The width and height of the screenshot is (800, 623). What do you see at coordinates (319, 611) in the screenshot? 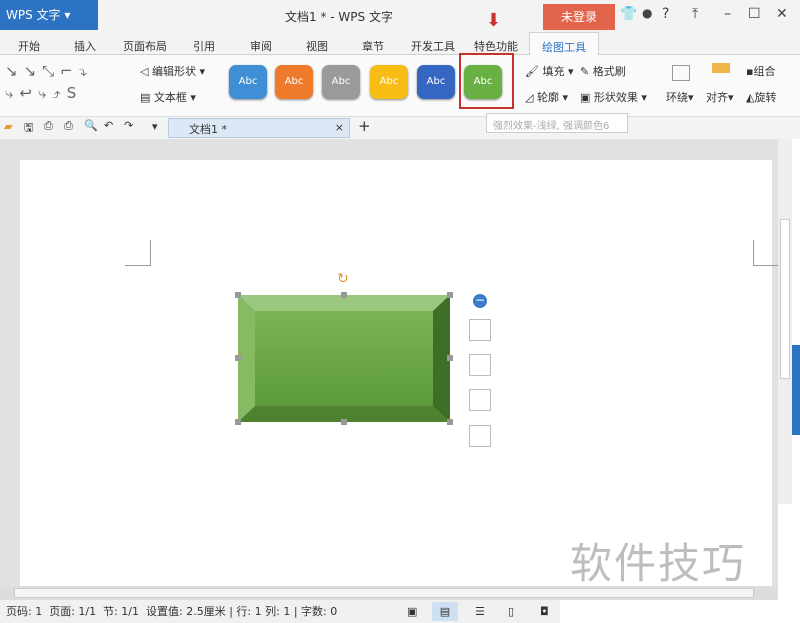
I see `status-words: 字数: 0` at bounding box center [319, 611].